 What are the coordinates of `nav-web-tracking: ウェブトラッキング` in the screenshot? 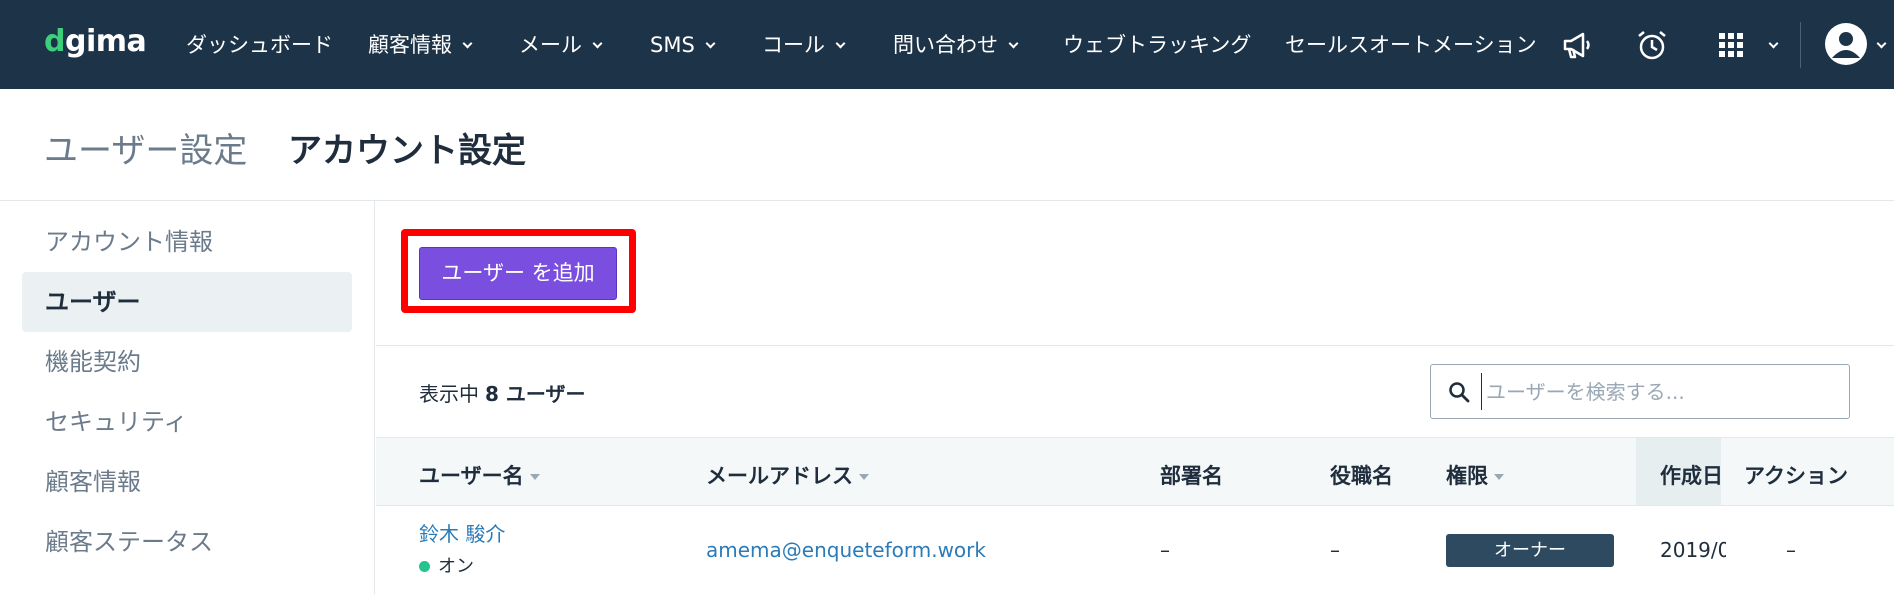 It's located at (1157, 45).